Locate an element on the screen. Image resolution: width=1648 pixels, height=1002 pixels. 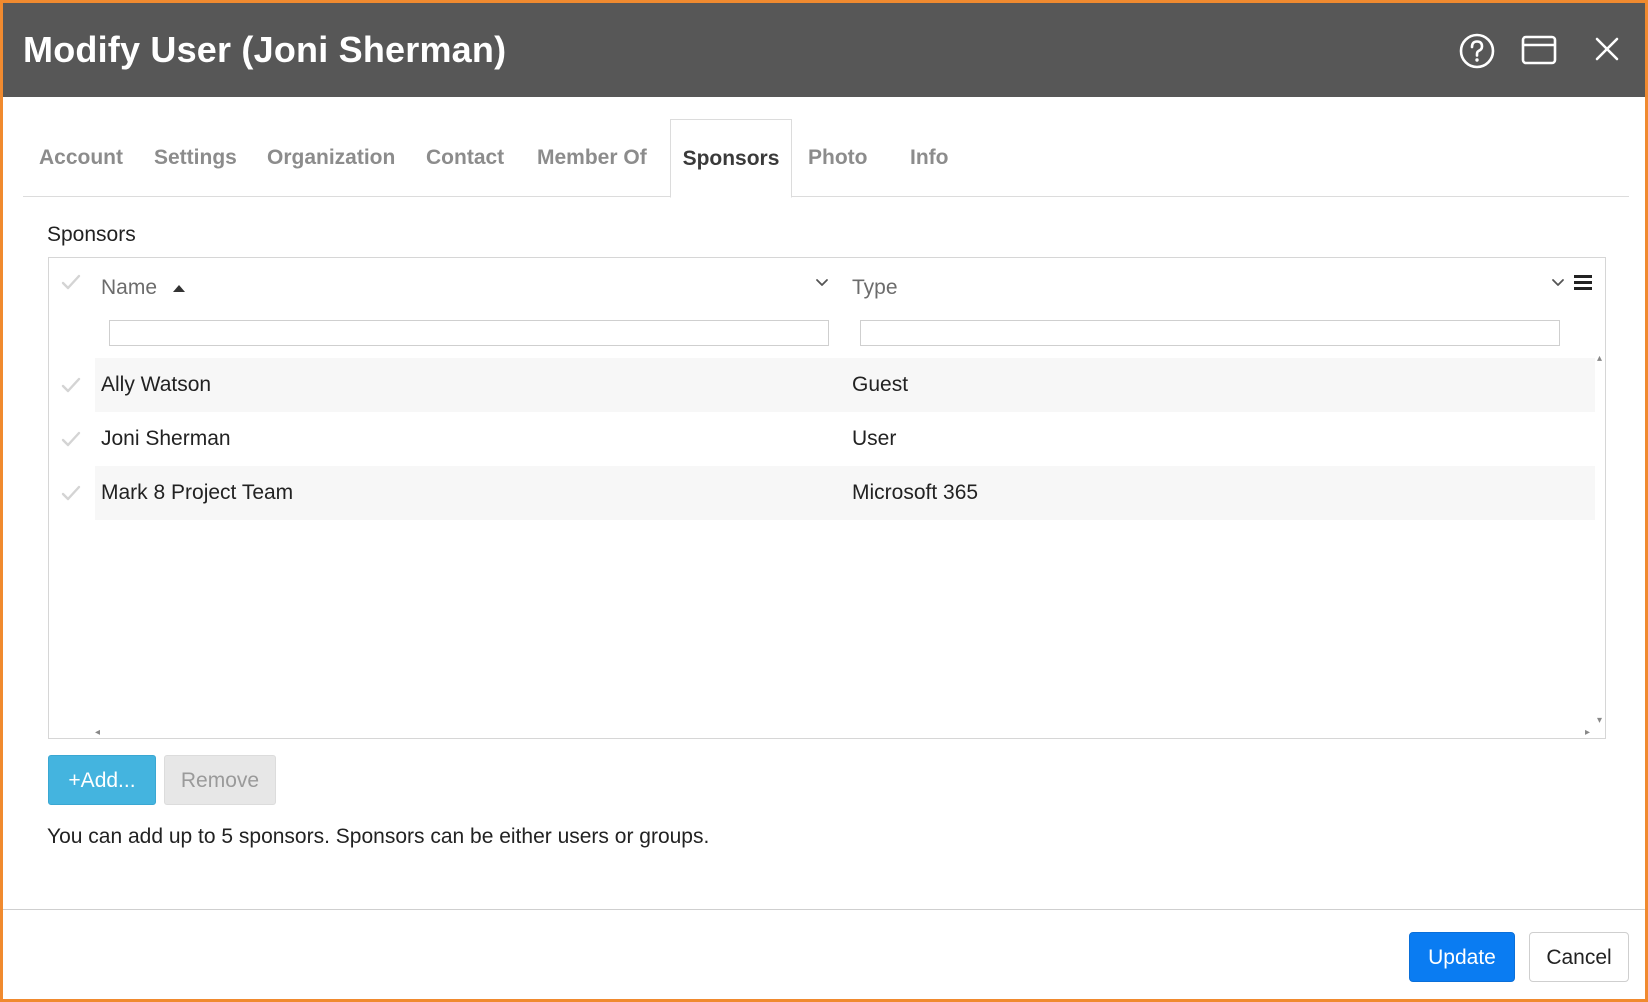
scroll-down-arrow-icon: ▾ is located at coordinates (1599, 721).